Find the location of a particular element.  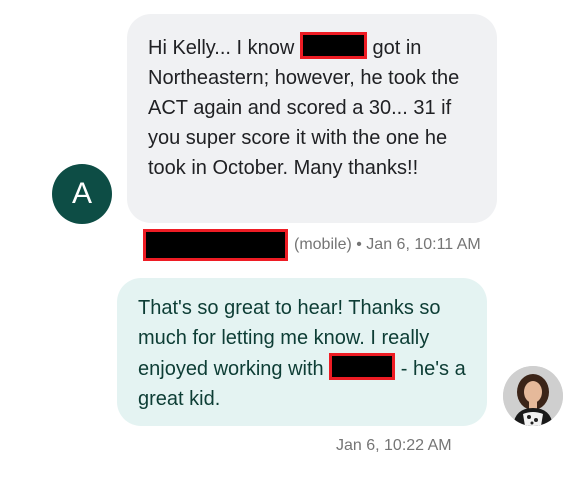

user-photo-icon is located at coordinates (533, 396).